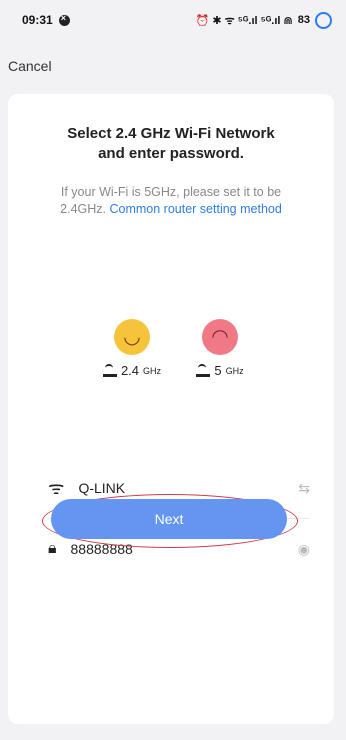 The image size is (346, 740). I want to click on freq-5-value: 5, so click(218, 370).